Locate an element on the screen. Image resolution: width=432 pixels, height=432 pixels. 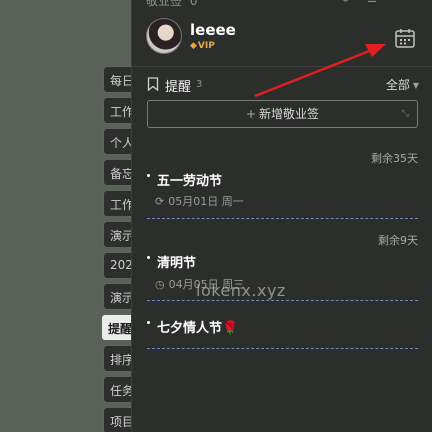
section-title: 提醒 is located at coordinates (178, 87).